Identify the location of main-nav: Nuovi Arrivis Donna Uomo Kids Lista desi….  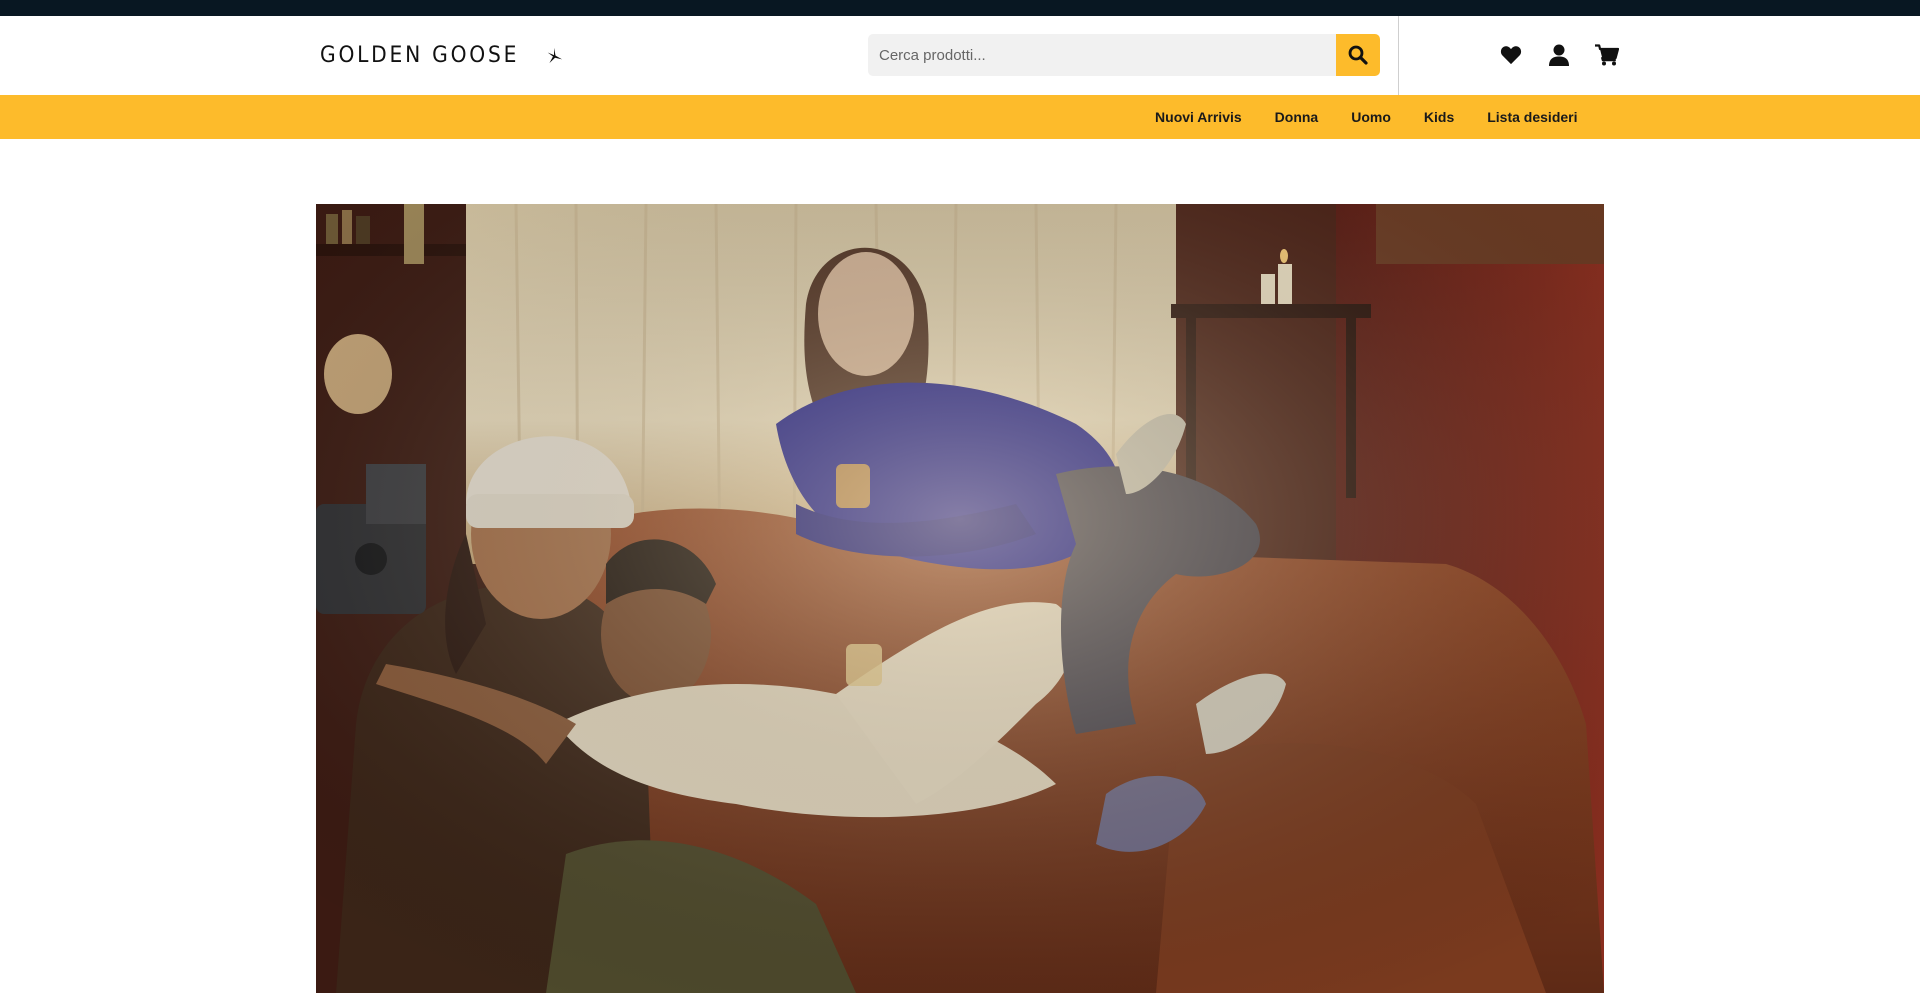
(1366, 117).